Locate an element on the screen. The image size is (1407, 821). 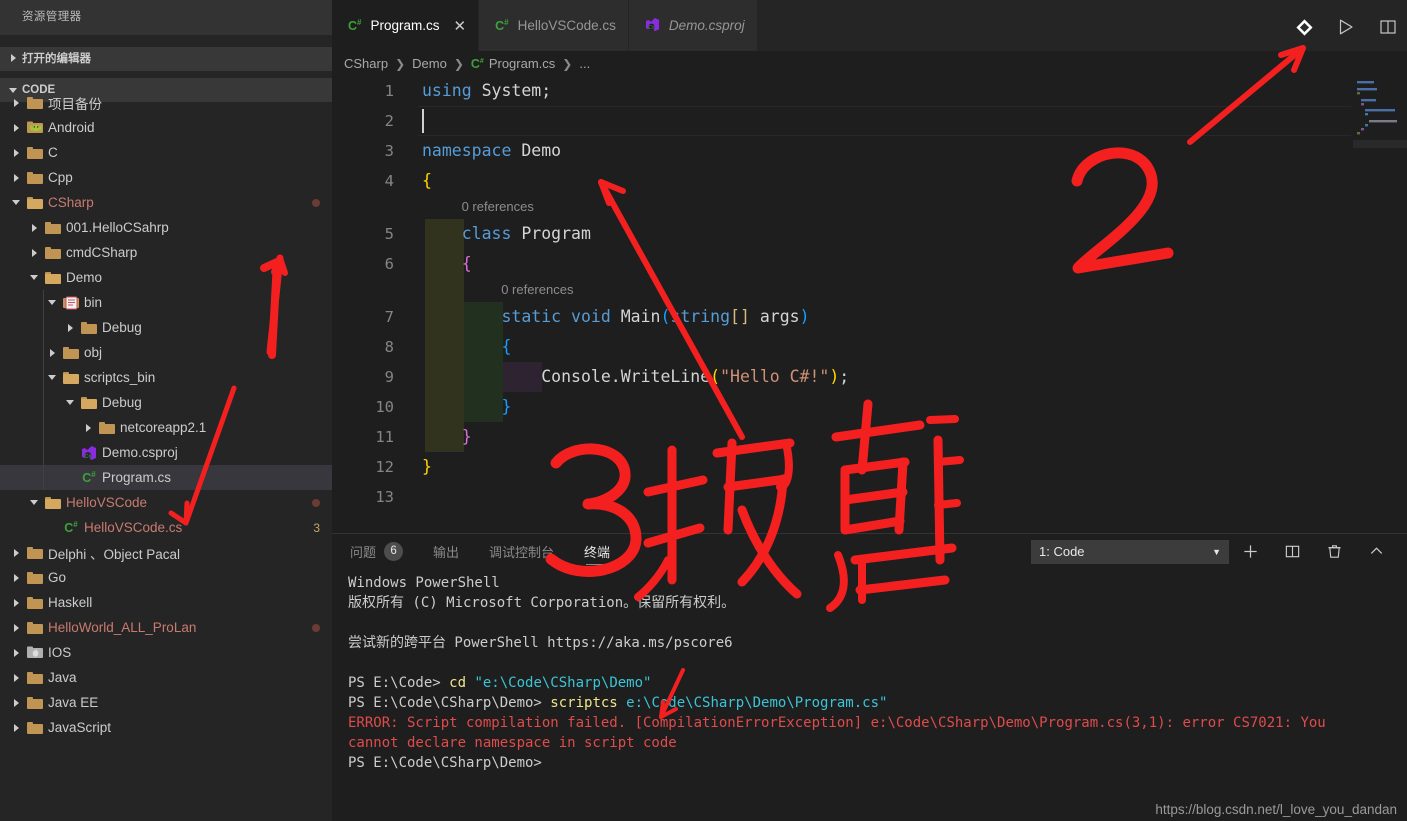
terminal-text: e:\Code\CSharp\Demo\Program.cs" is located at coordinates (757, 703).